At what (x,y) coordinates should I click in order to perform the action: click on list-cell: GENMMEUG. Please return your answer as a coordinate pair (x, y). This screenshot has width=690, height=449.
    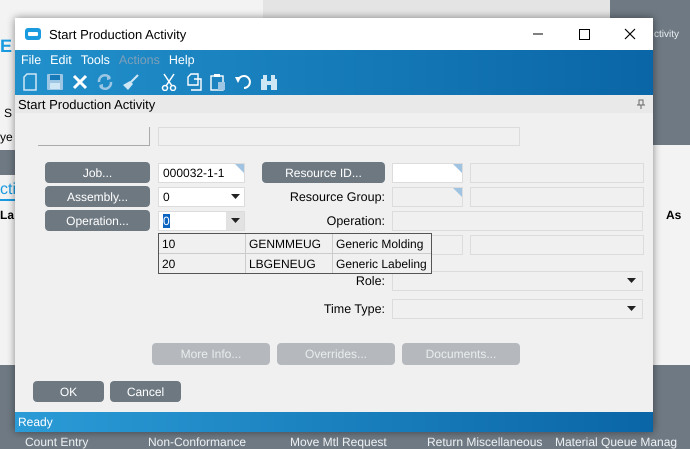
    Looking at the image, I should click on (289, 243).